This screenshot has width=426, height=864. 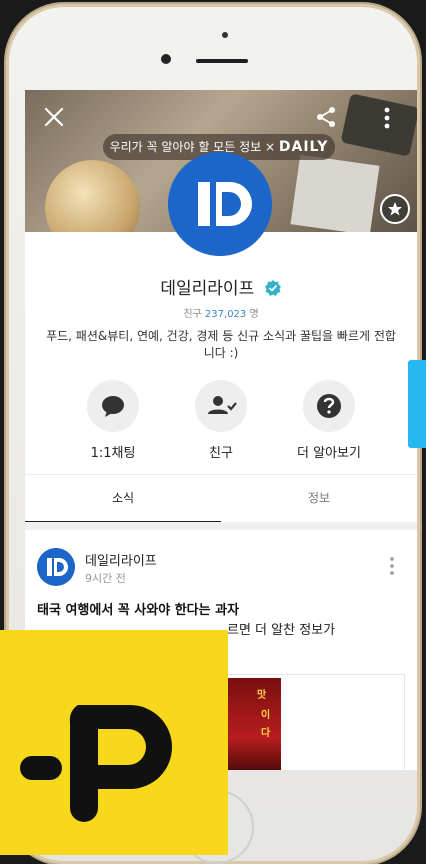 What do you see at coordinates (303, 147) in the screenshot?
I see `tagline-brand: DAILY` at bounding box center [303, 147].